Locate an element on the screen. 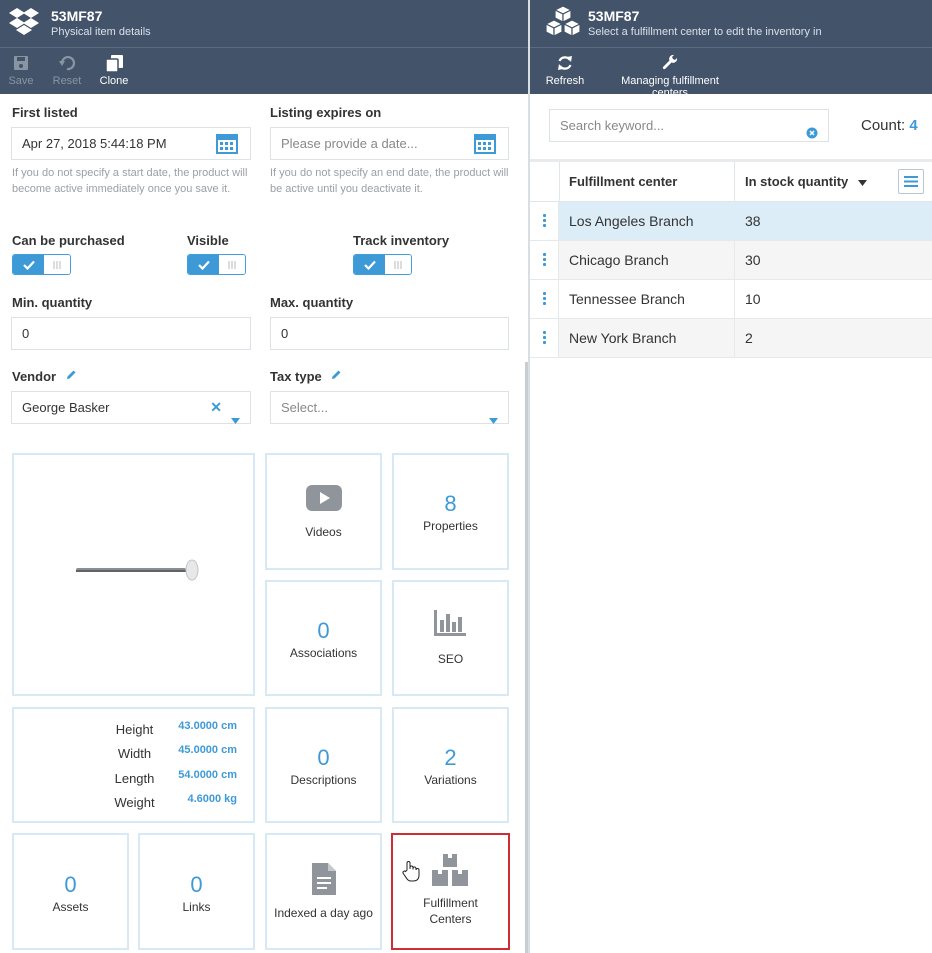 The width and height of the screenshot is (932, 953). track-inventory-label: Track inventory is located at coordinates (401, 240).